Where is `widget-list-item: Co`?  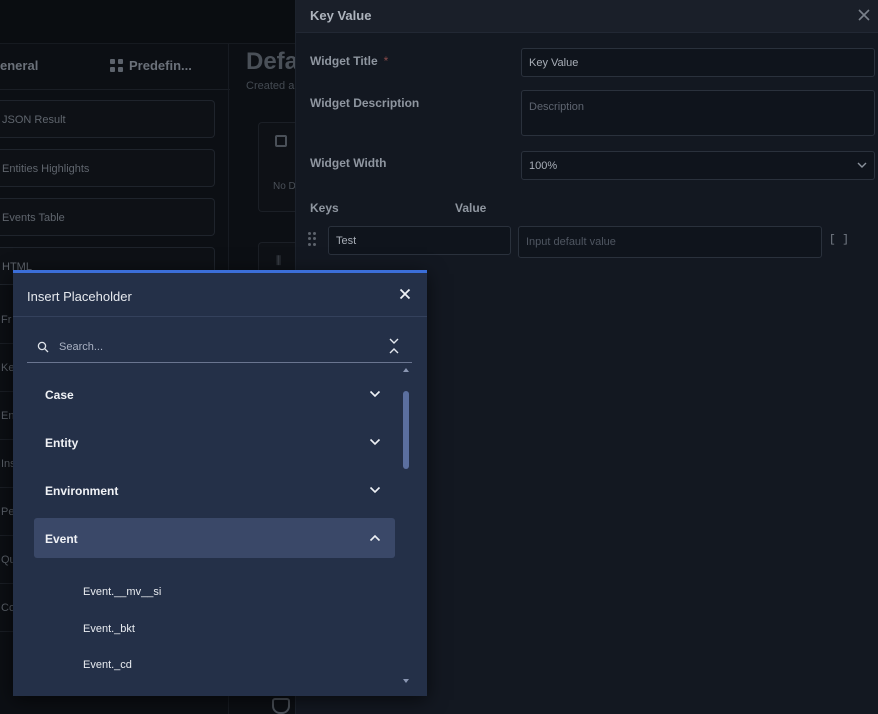
widget-list-item: Co is located at coordinates (7, 608).